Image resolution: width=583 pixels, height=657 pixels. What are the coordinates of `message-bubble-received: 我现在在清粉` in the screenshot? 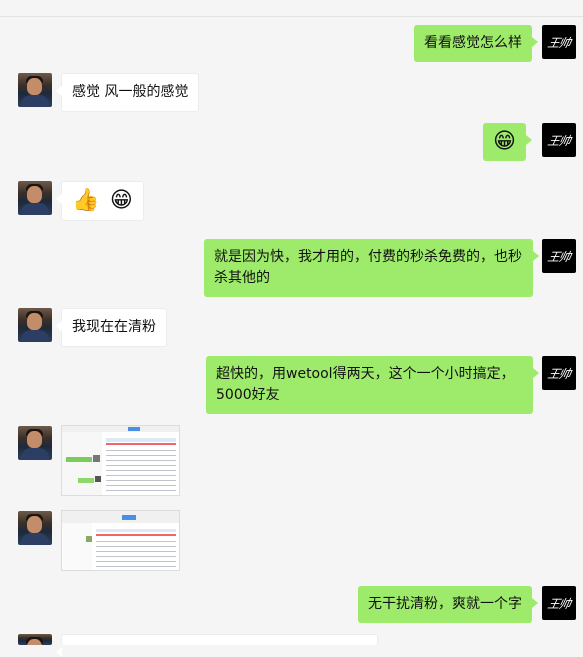 It's located at (111, 327).